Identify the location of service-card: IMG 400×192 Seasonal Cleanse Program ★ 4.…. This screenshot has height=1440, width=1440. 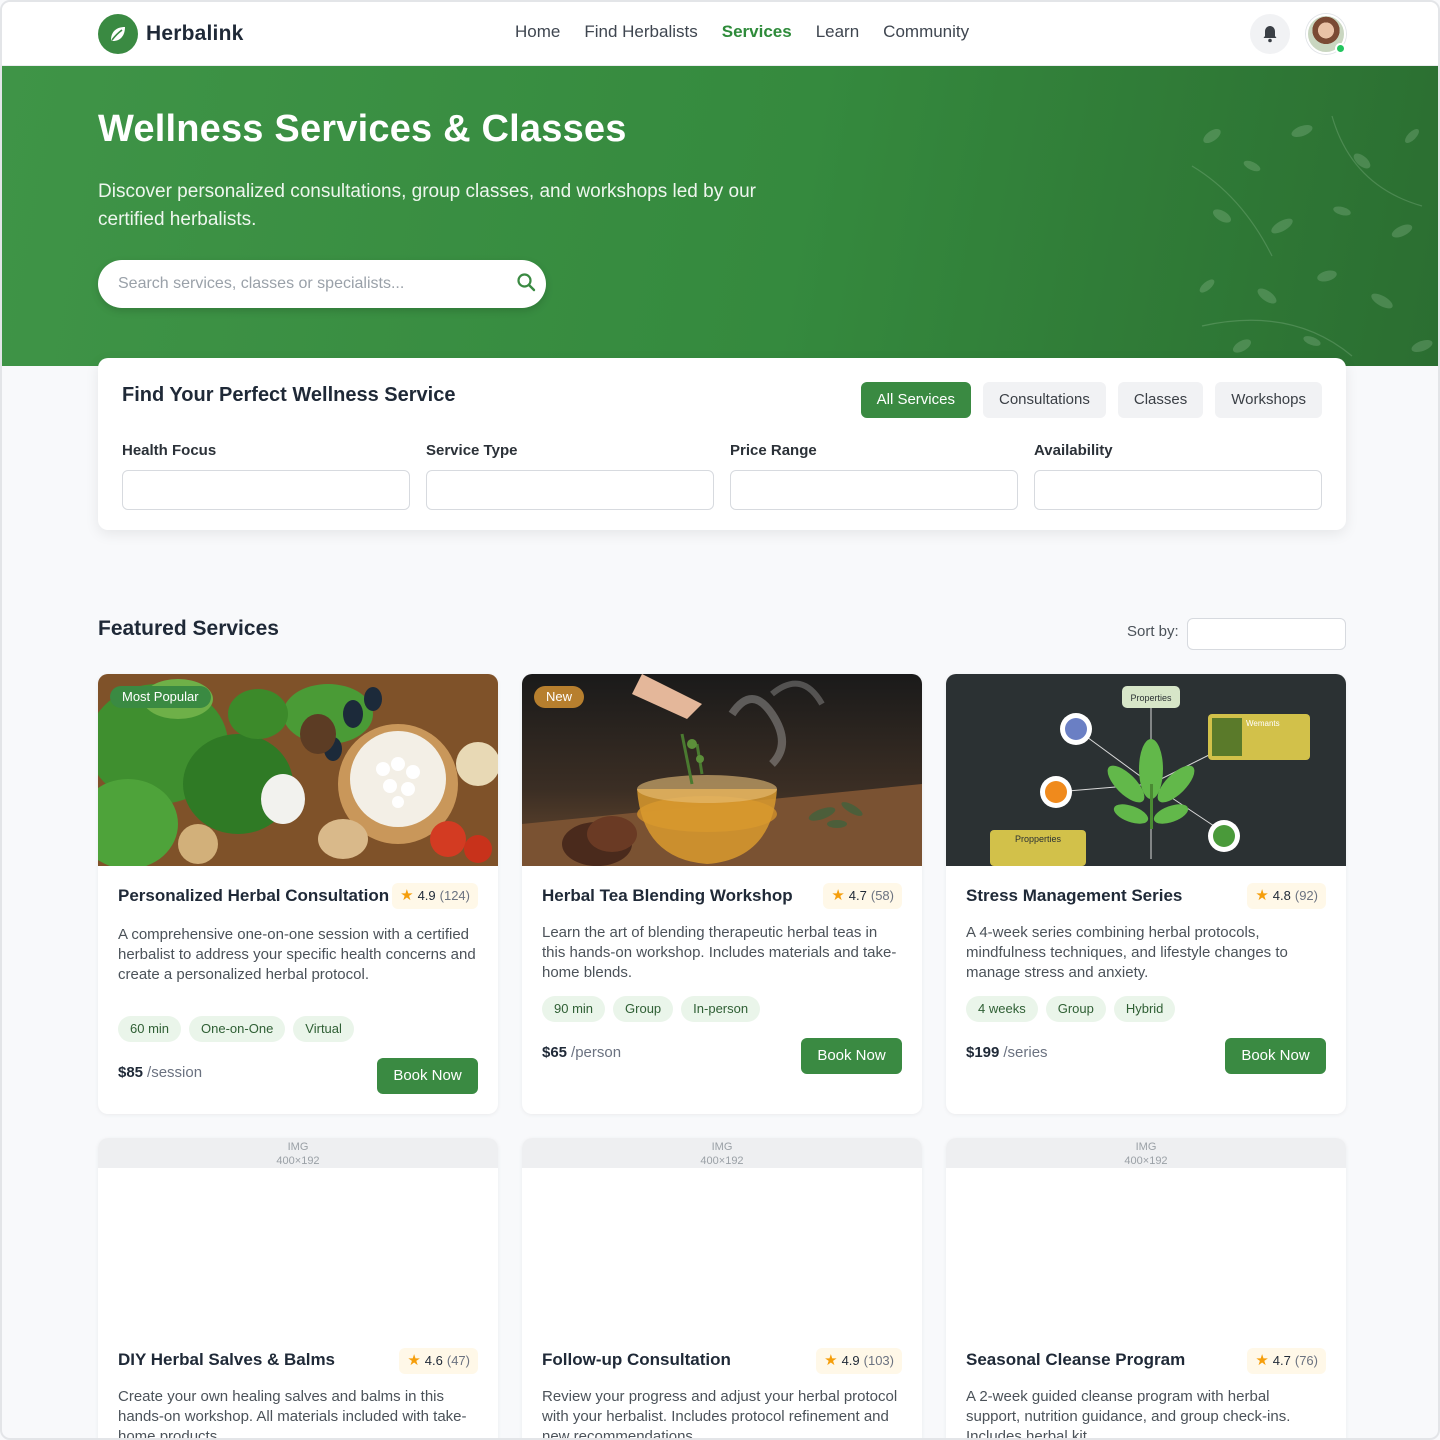
(1146, 1288).